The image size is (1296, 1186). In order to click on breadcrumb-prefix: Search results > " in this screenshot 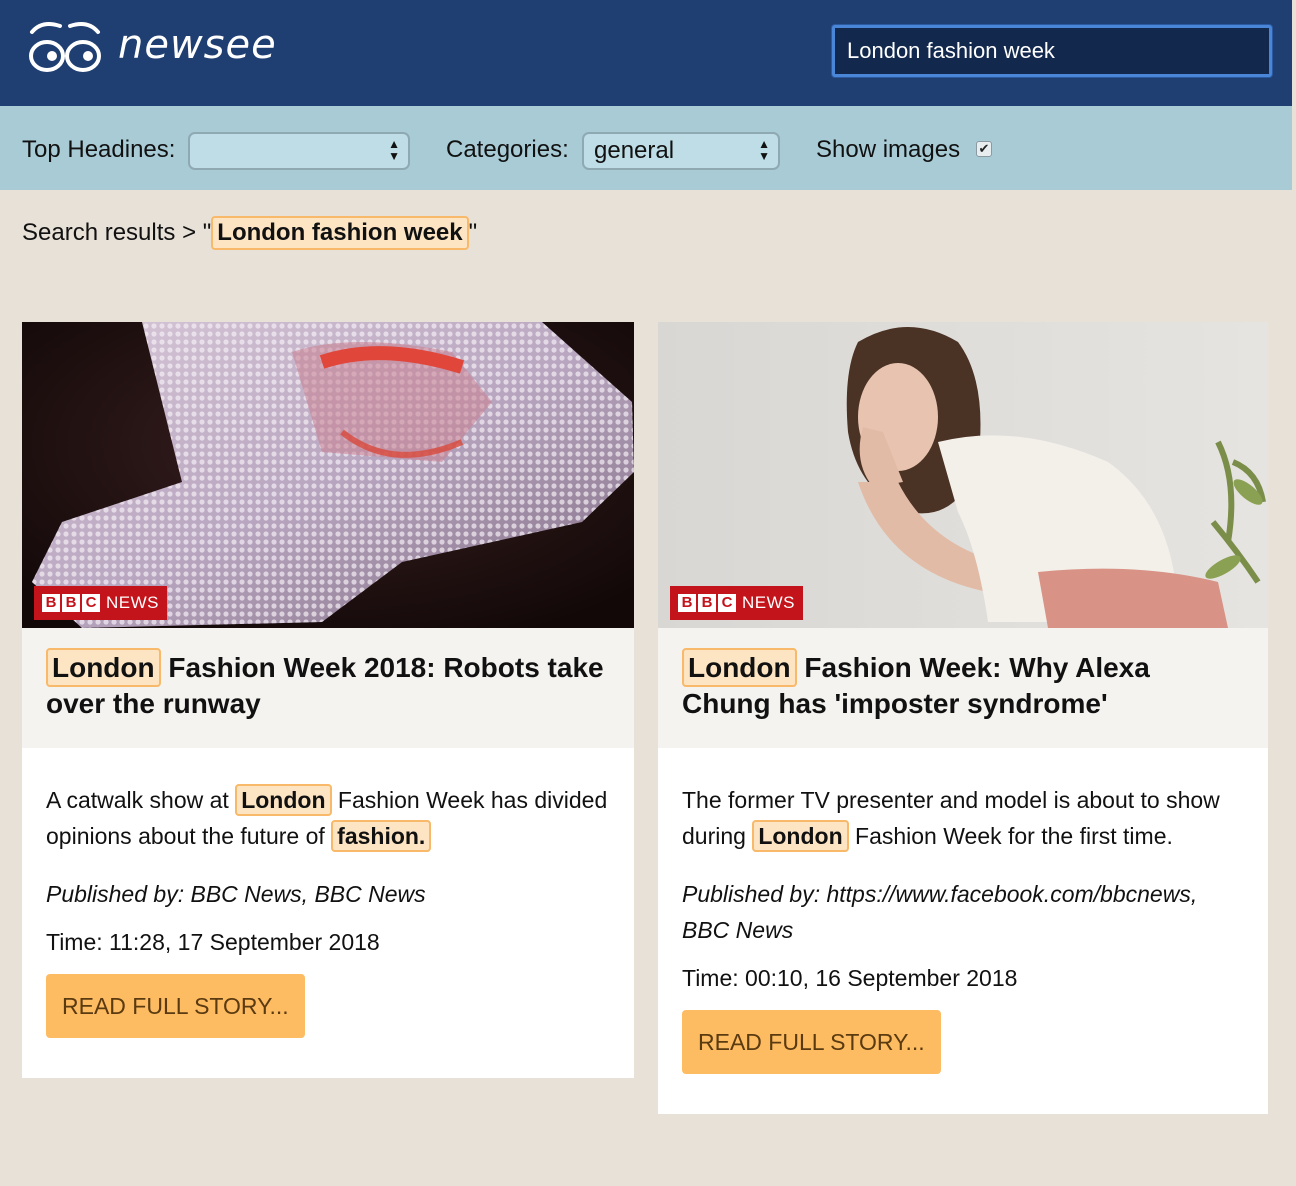, I will do `click(117, 232)`.